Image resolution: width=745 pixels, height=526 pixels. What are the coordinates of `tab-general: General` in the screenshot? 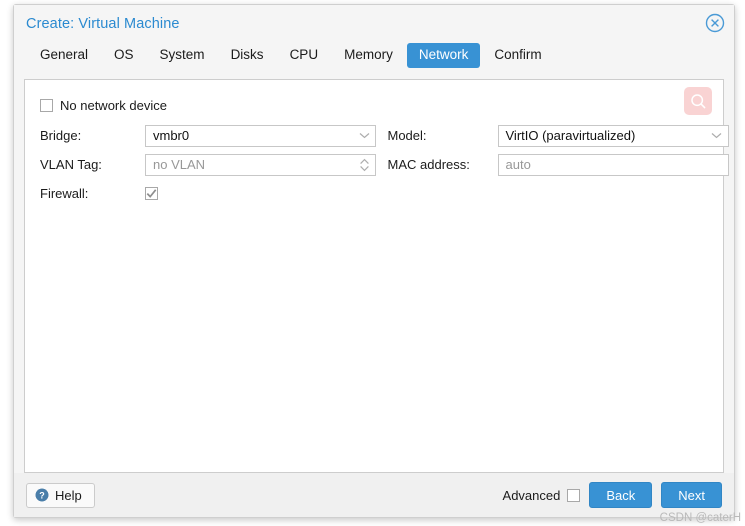 It's located at (64, 55).